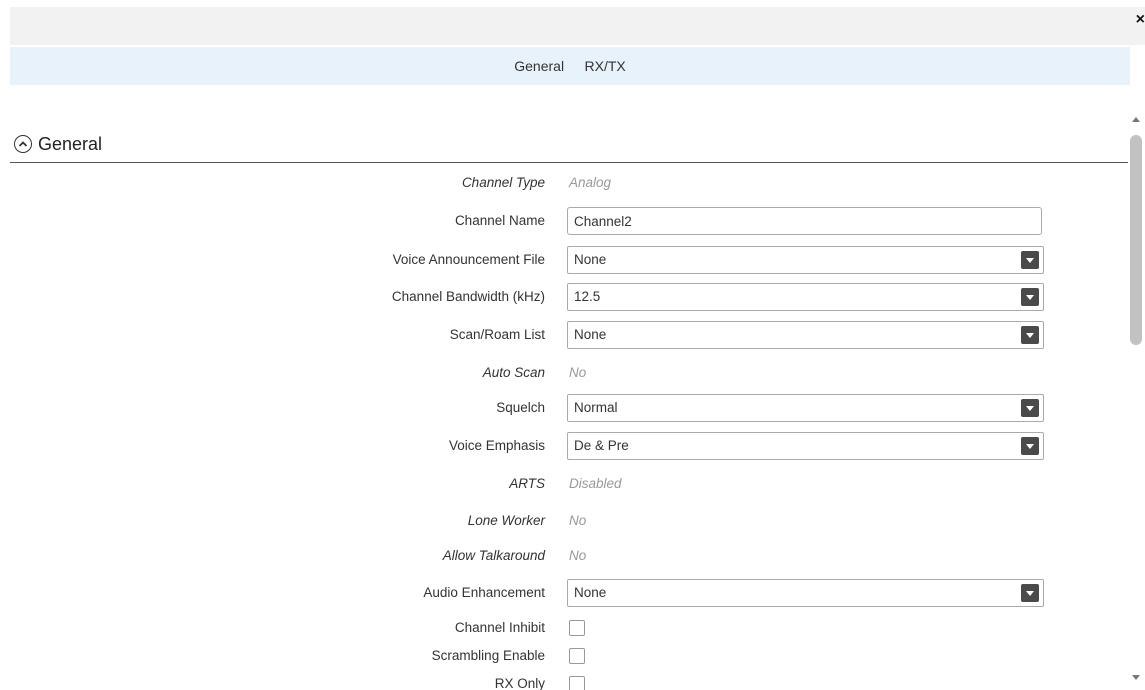  I want to click on arts-value: Disabled, so click(595, 483).